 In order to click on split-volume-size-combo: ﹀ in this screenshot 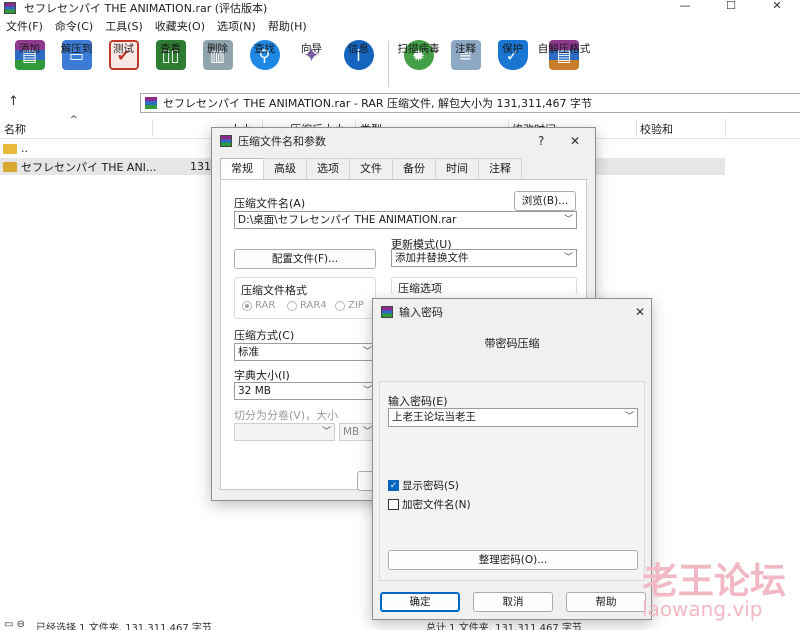, I will do `click(284, 432)`.